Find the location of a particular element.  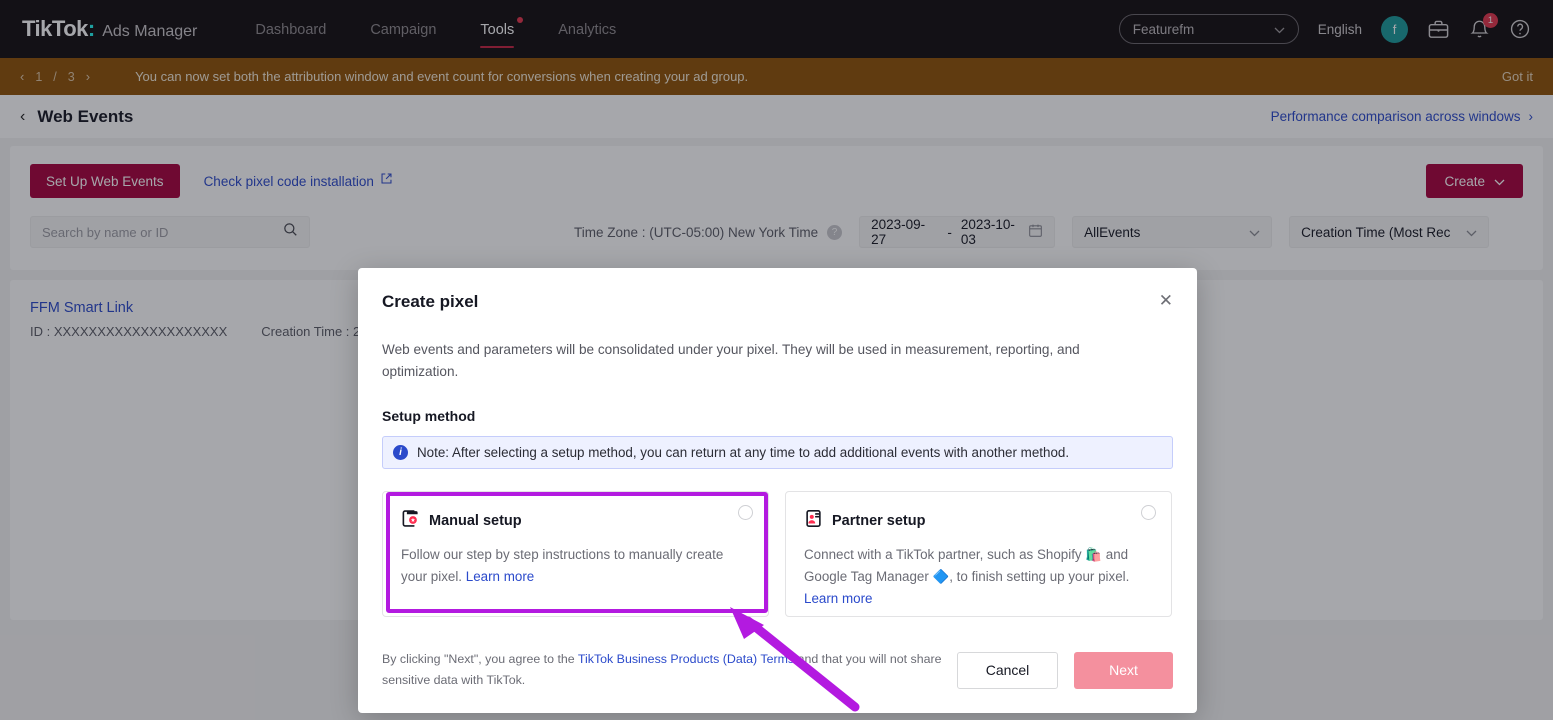

partner-setup-radio is located at coordinates (1148, 512).